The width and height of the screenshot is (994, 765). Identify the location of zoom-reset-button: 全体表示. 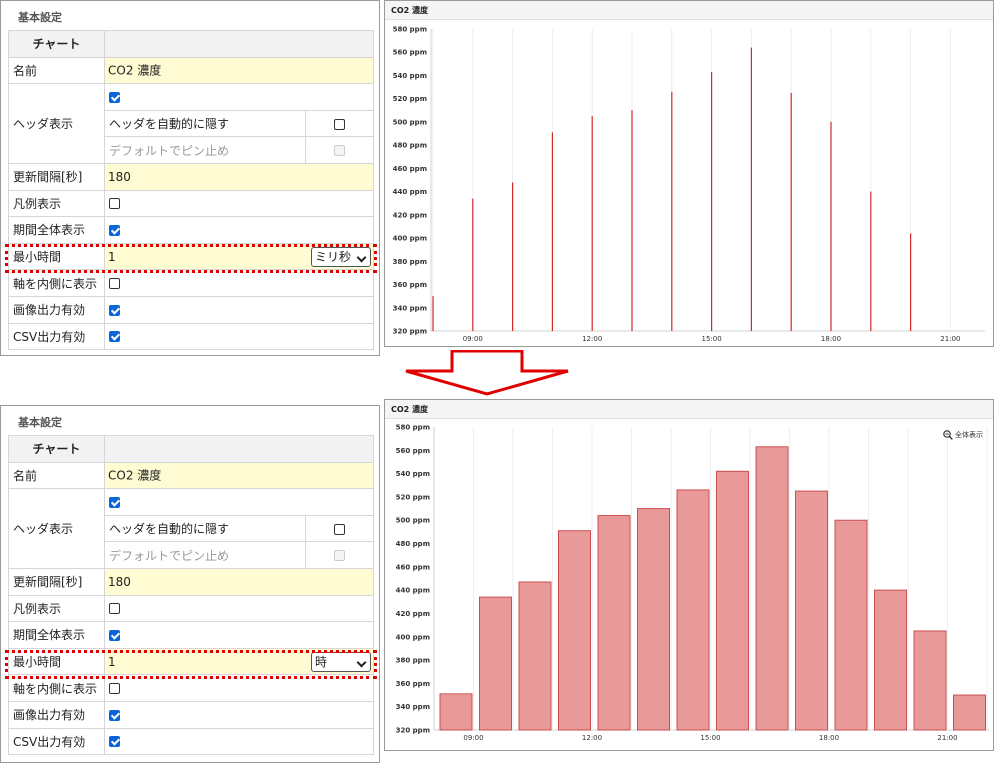
(963, 435).